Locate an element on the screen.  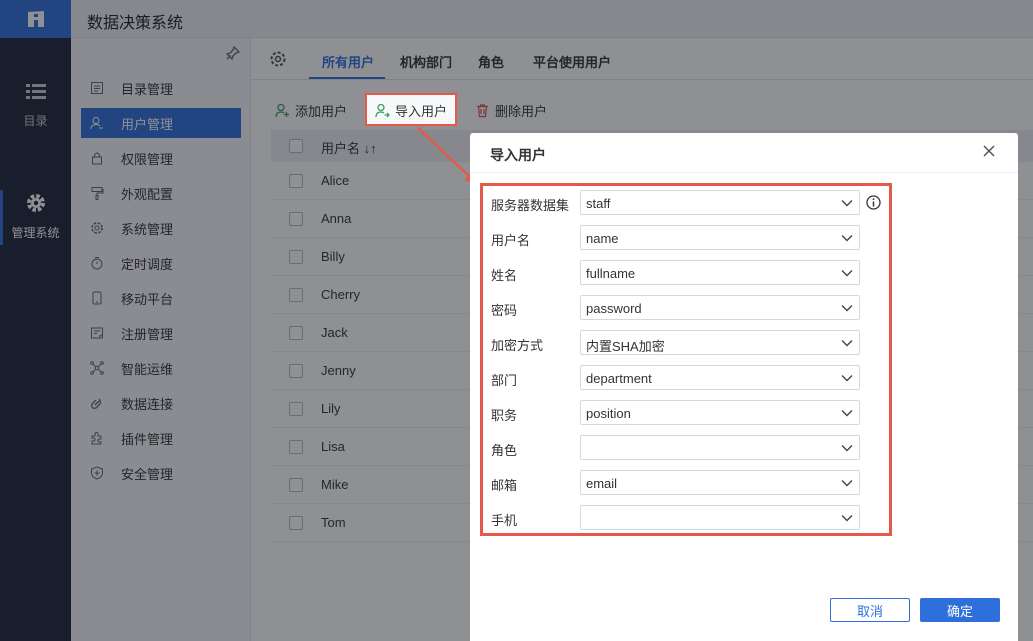
field-row: 邮箱 email is located at coordinates (689, 483).